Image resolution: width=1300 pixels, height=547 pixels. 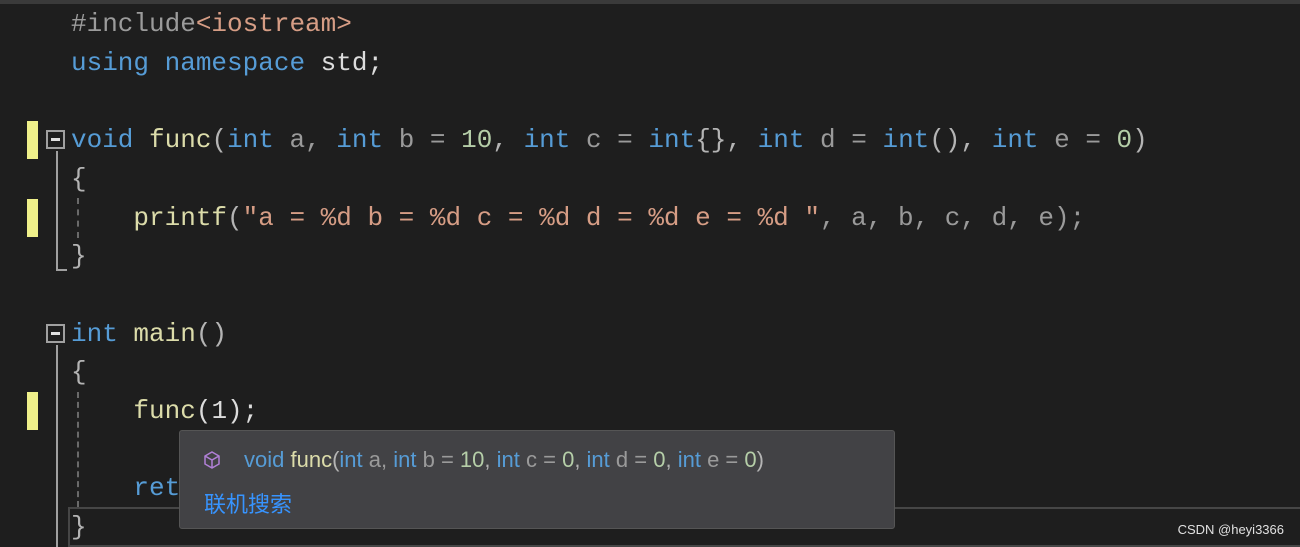 What do you see at coordinates (180, 217) in the screenshot?
I see `token-fn: printf` at bounding box center [180, 217].